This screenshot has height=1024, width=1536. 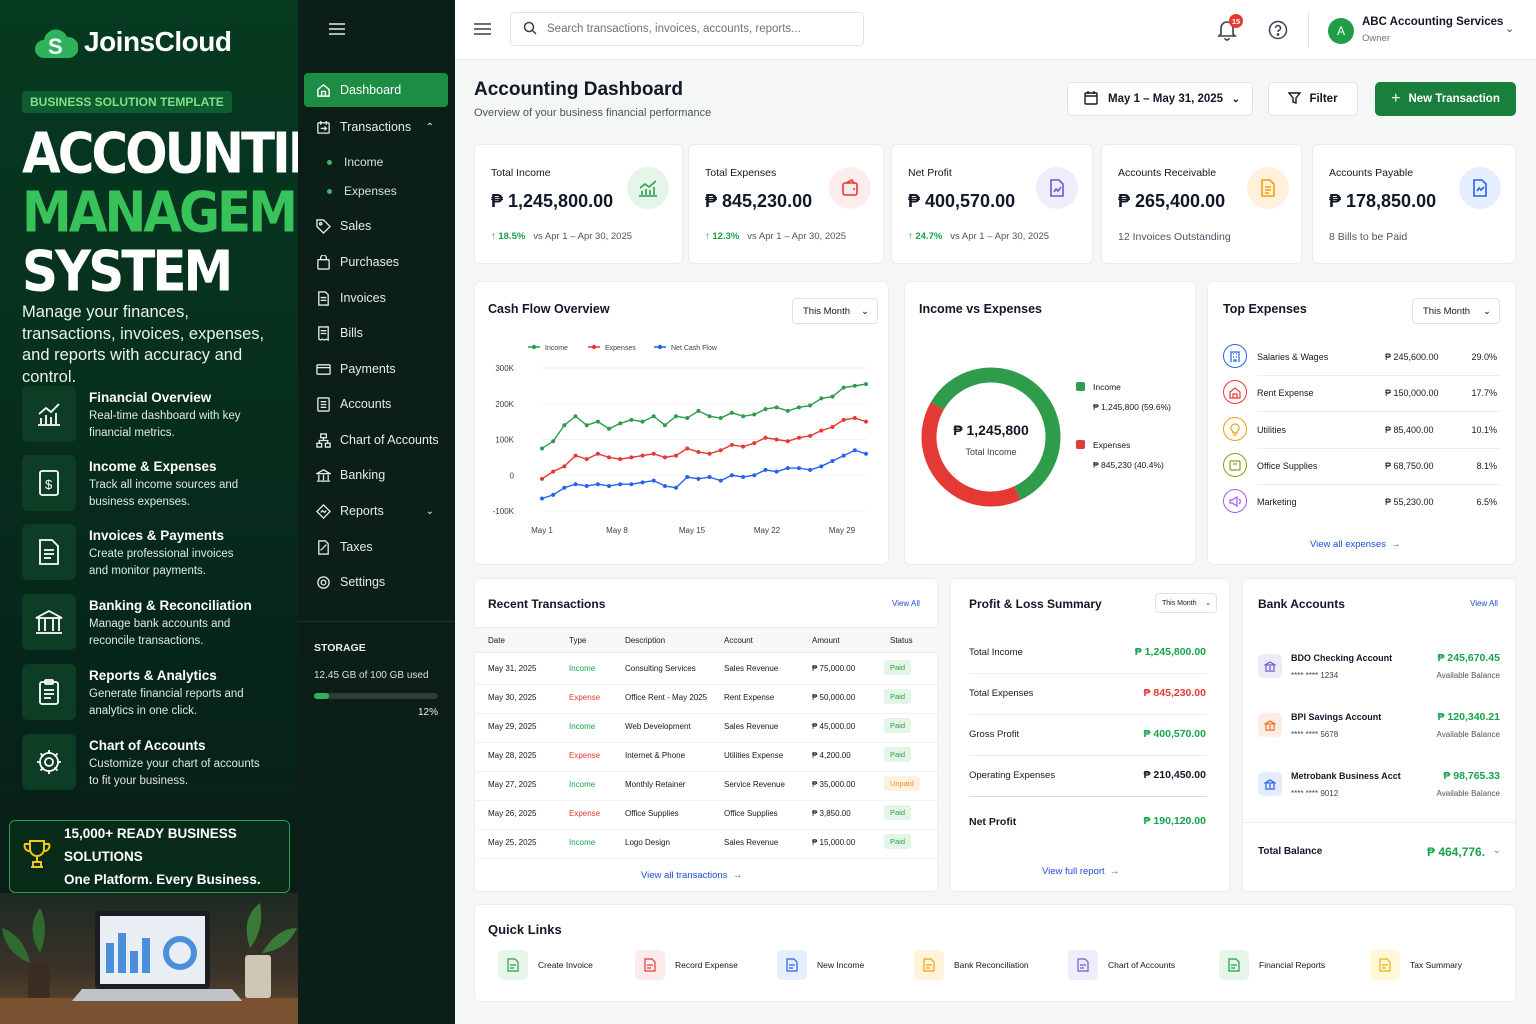 What do you see at coordinates (1362, 360) in the screenshot?
I see `expense-row: Salaries & Wages ₱ 245,600.00 29.0%` at bounding box center [1362, 360].